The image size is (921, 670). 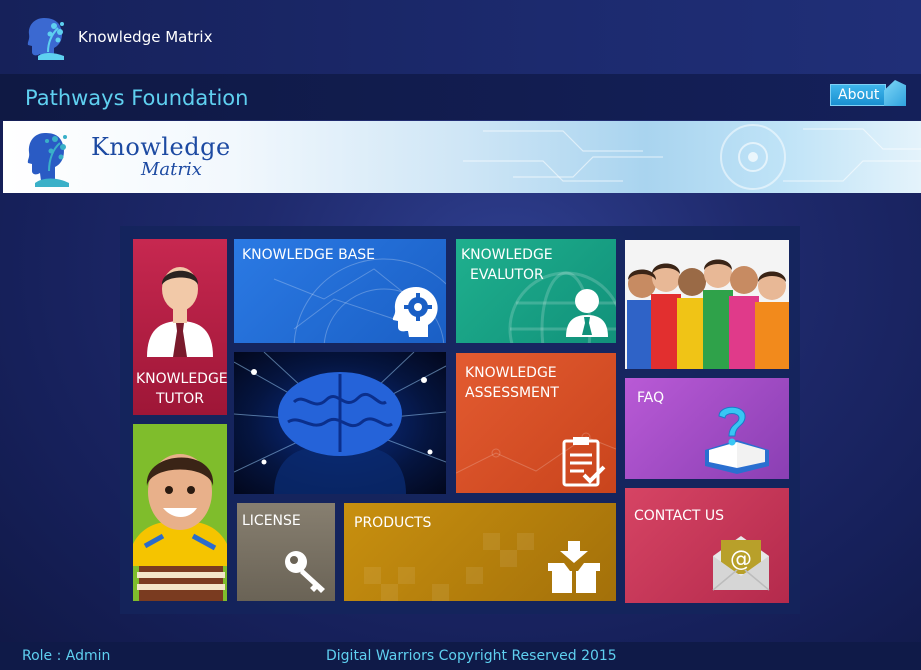 What do you see at coordinates (462, 157) in the screenshot?
I see `brand-banner: Knowledge Matrix` at bounding box center [462, 157].